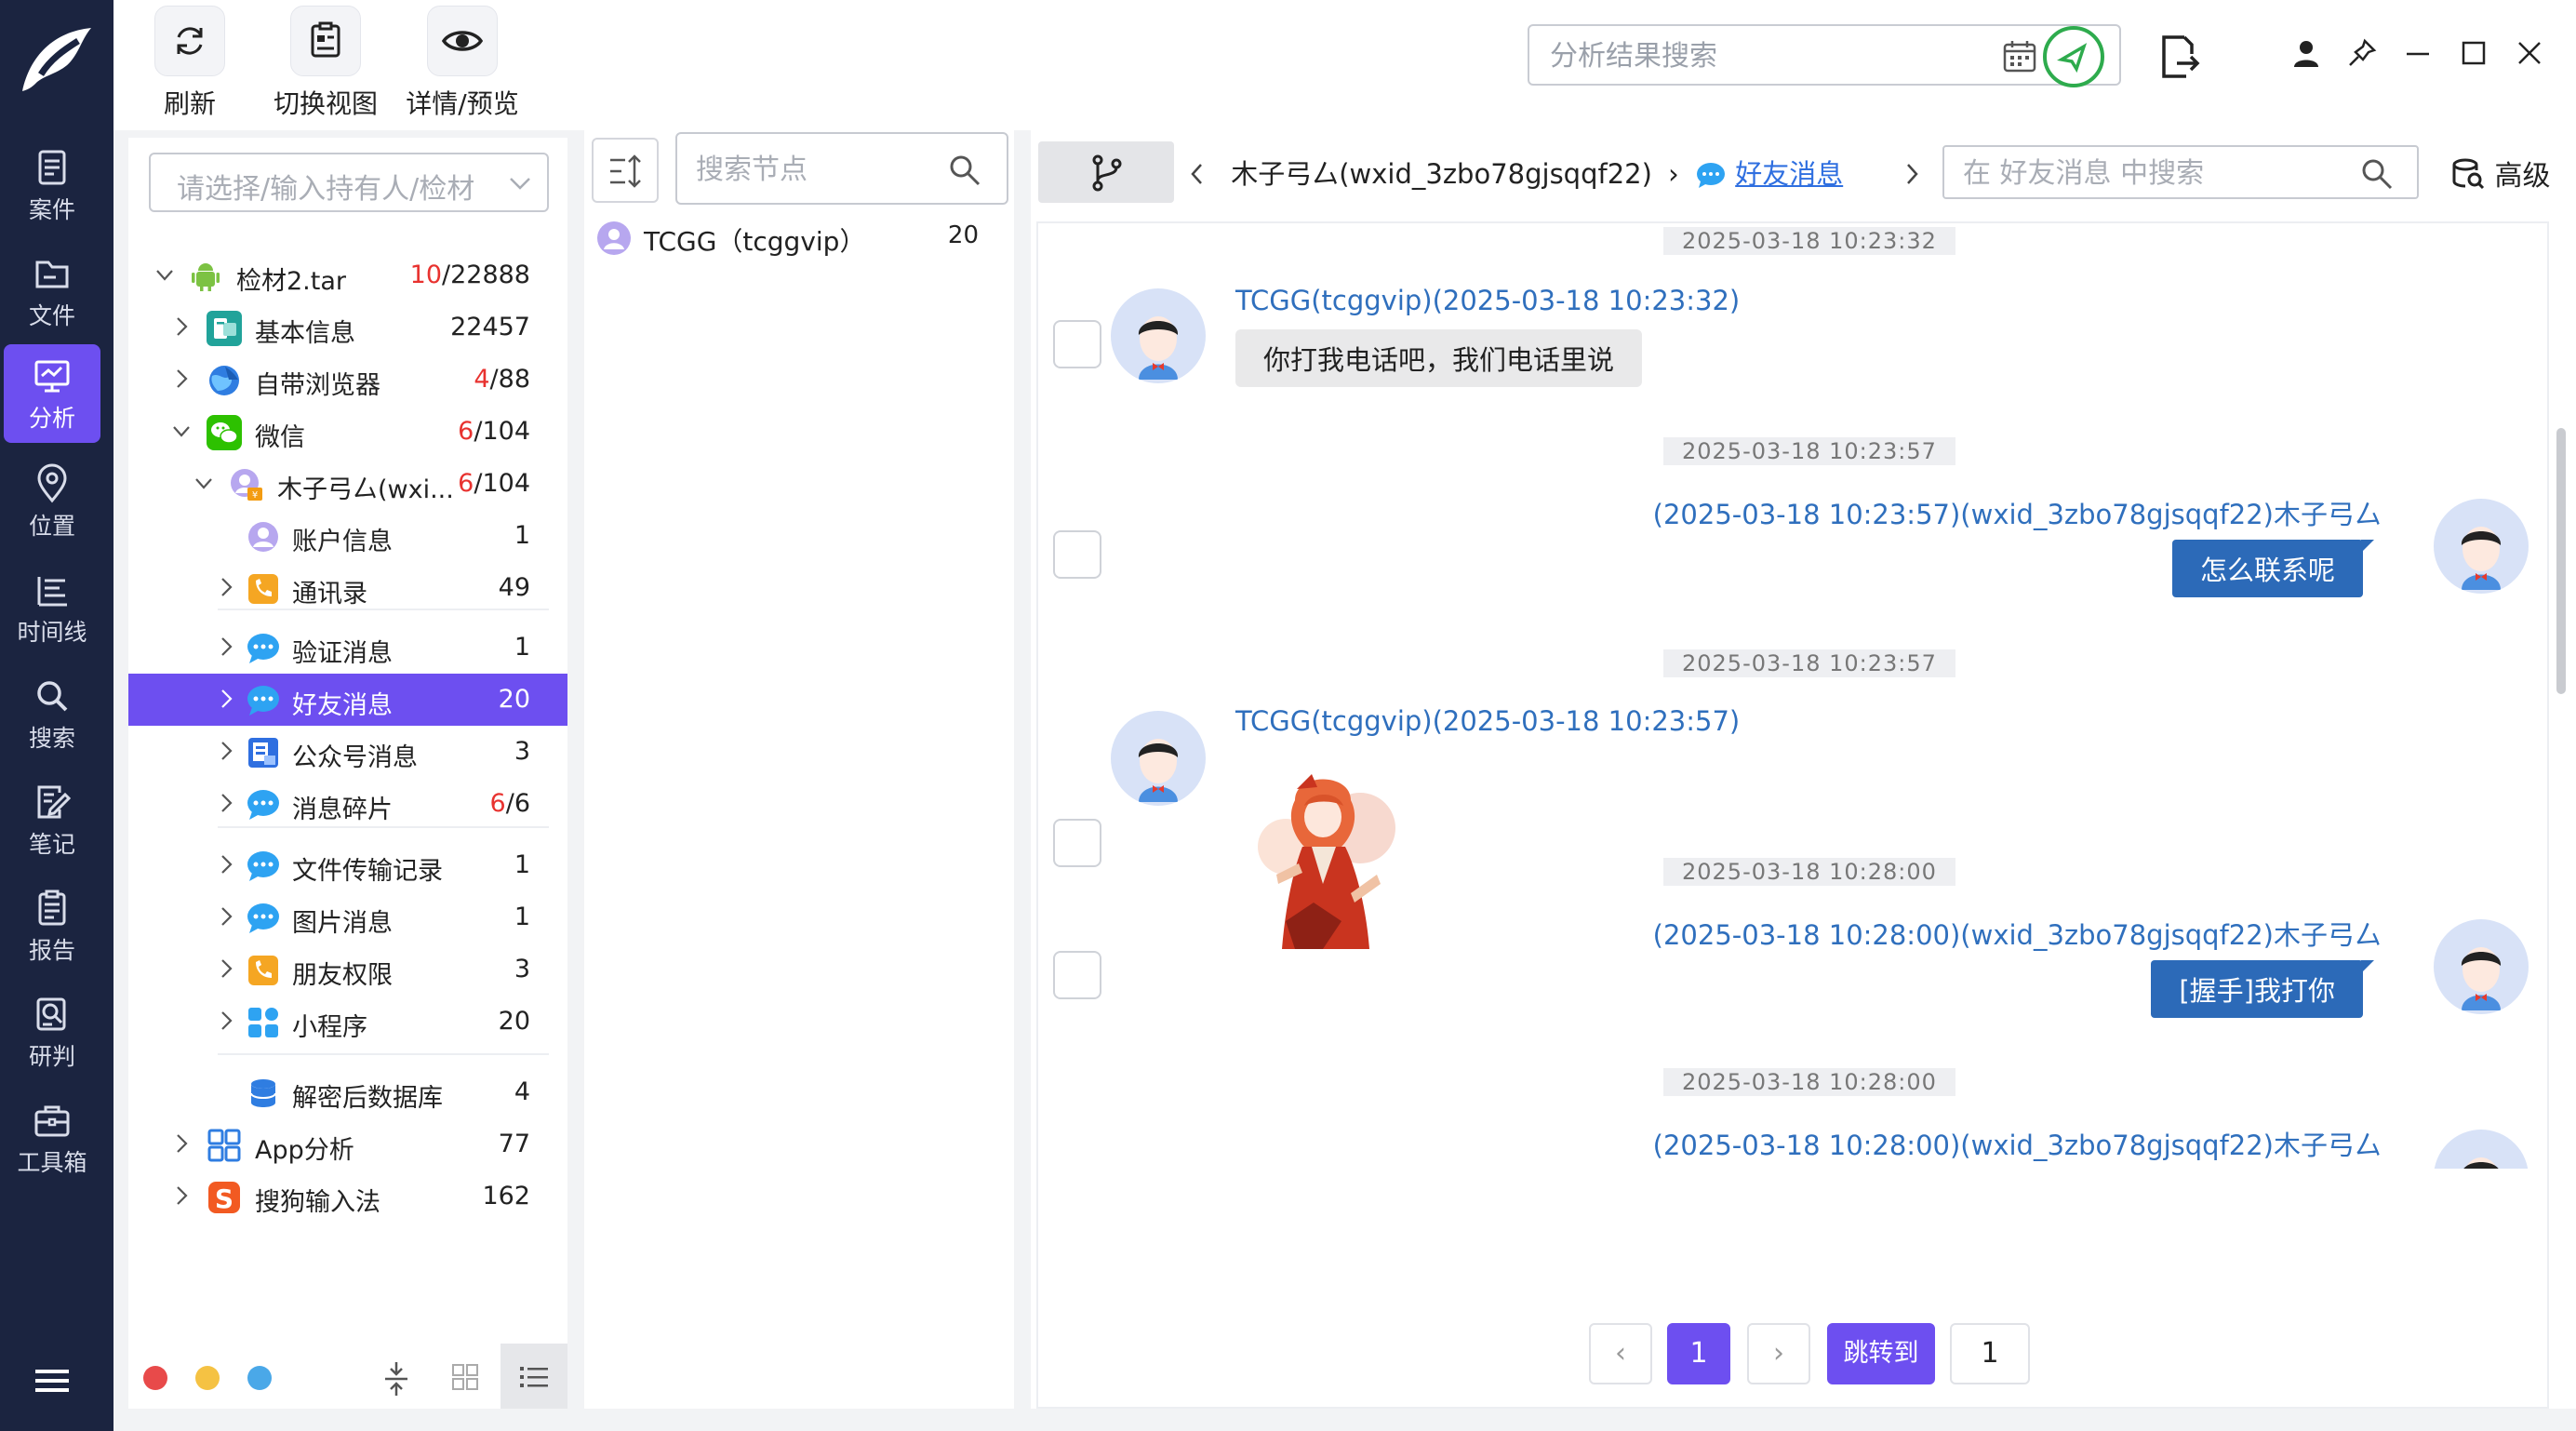 The height and width of the screenshot is (1431, 2576). I want to click on next-page-button: ›, so click(1778, 1353).